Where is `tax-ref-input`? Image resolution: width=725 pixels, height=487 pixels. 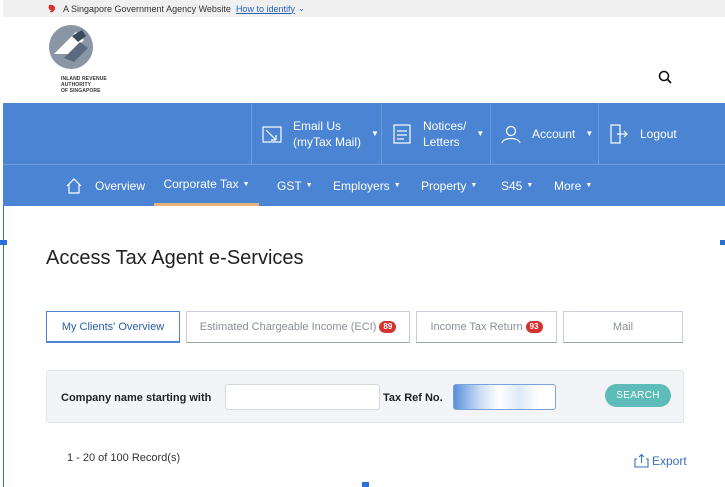 tax-ref-input is located at coordinates (504, 397).